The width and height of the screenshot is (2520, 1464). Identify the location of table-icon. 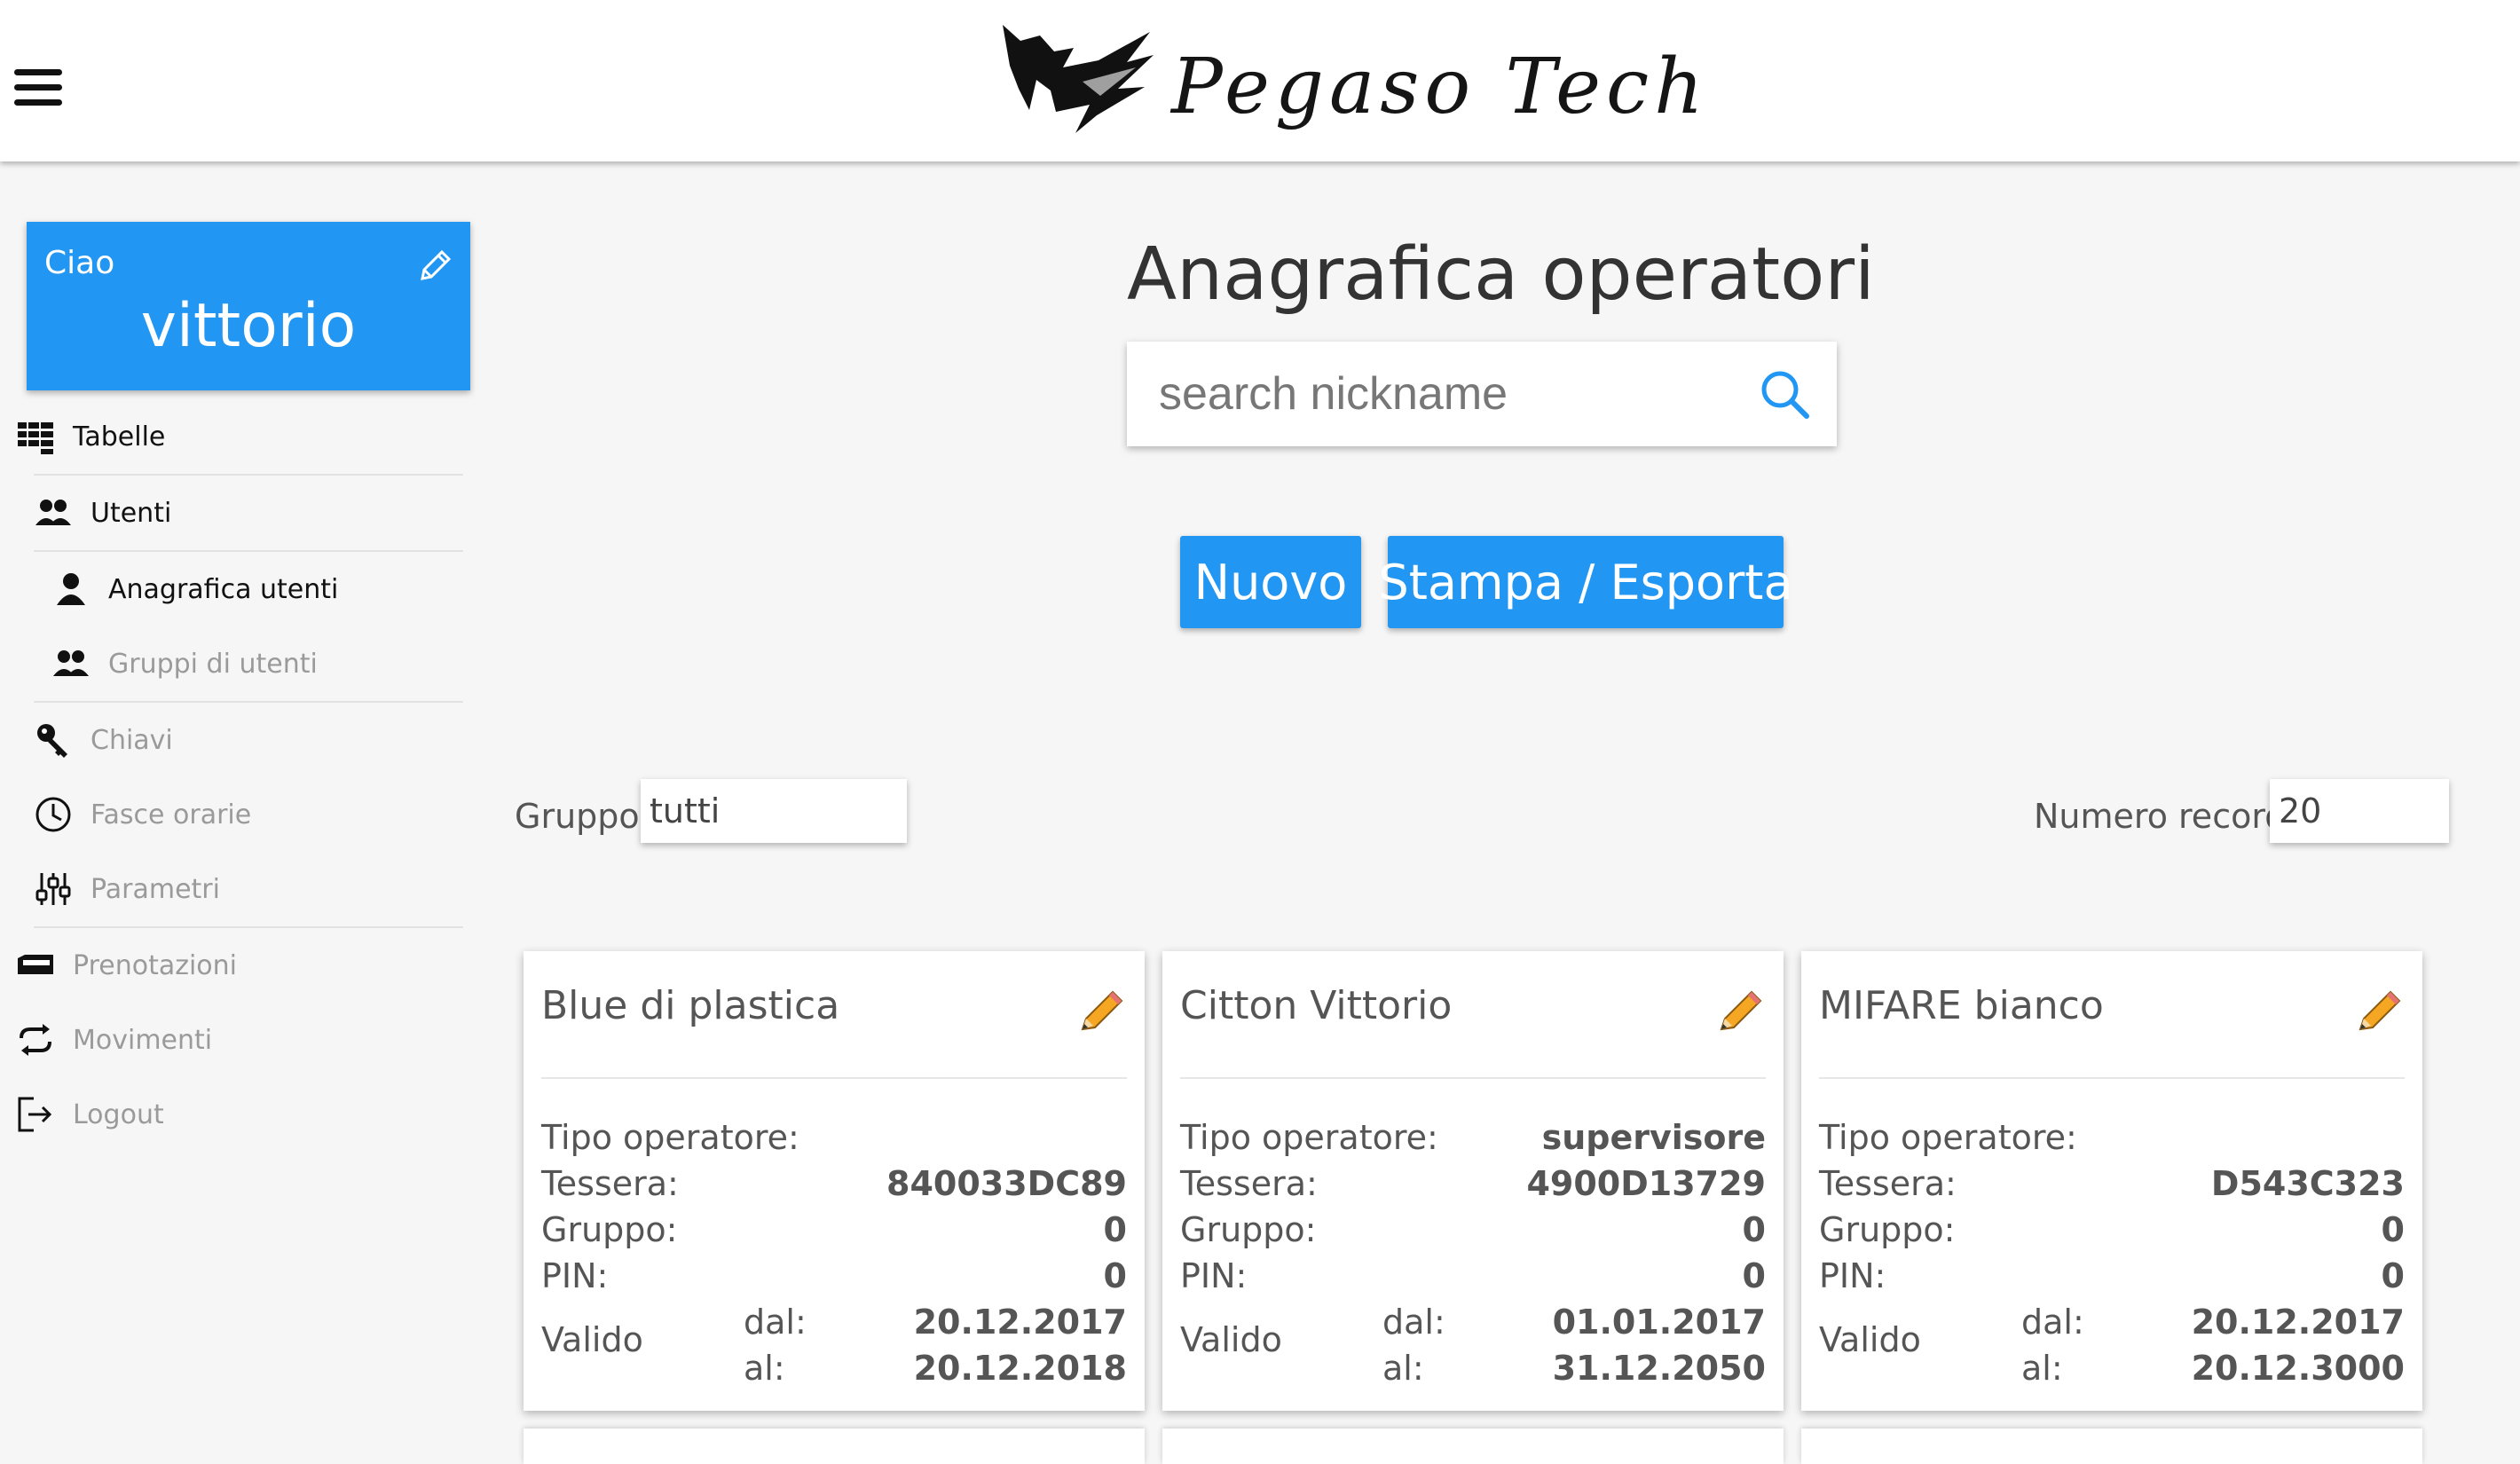
(35, 438).